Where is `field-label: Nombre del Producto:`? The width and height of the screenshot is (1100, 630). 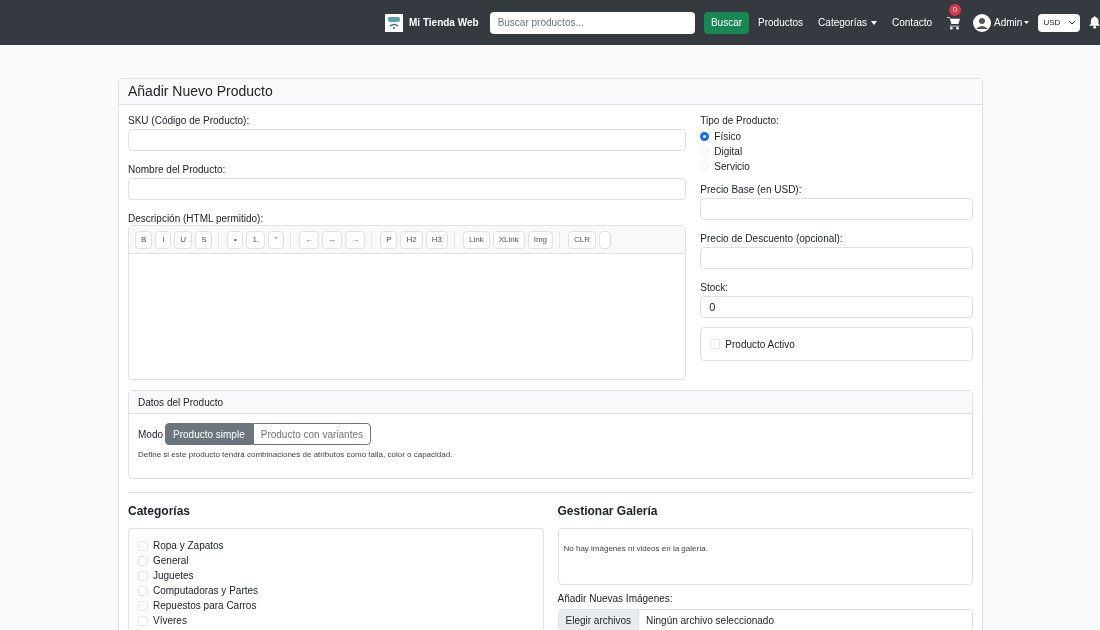 field-label: Nombre del Producto: is located at coordinates (177, 170).